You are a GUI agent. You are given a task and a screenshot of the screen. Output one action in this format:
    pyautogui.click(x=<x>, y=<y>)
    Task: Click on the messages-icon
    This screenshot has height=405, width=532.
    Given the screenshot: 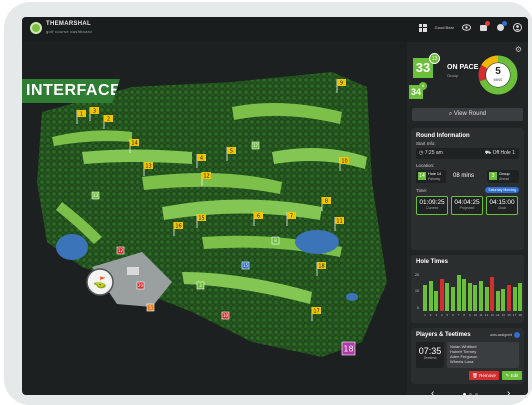 What is the action you would take?
    pyautogui.click(x=501, y=26)
    